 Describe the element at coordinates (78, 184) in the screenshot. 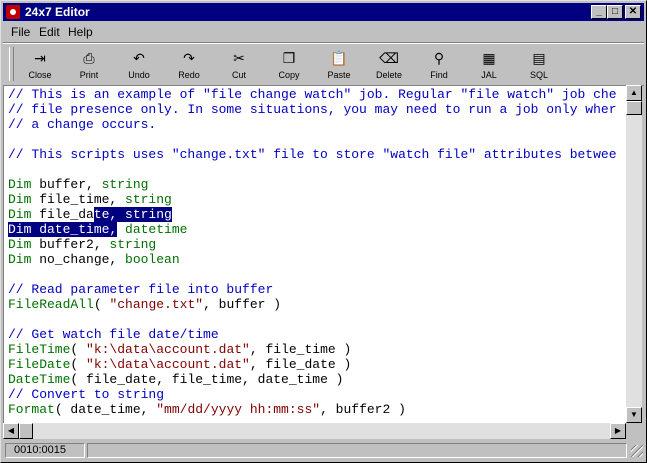

I see `code-line: Dim buffer, string` at that location.